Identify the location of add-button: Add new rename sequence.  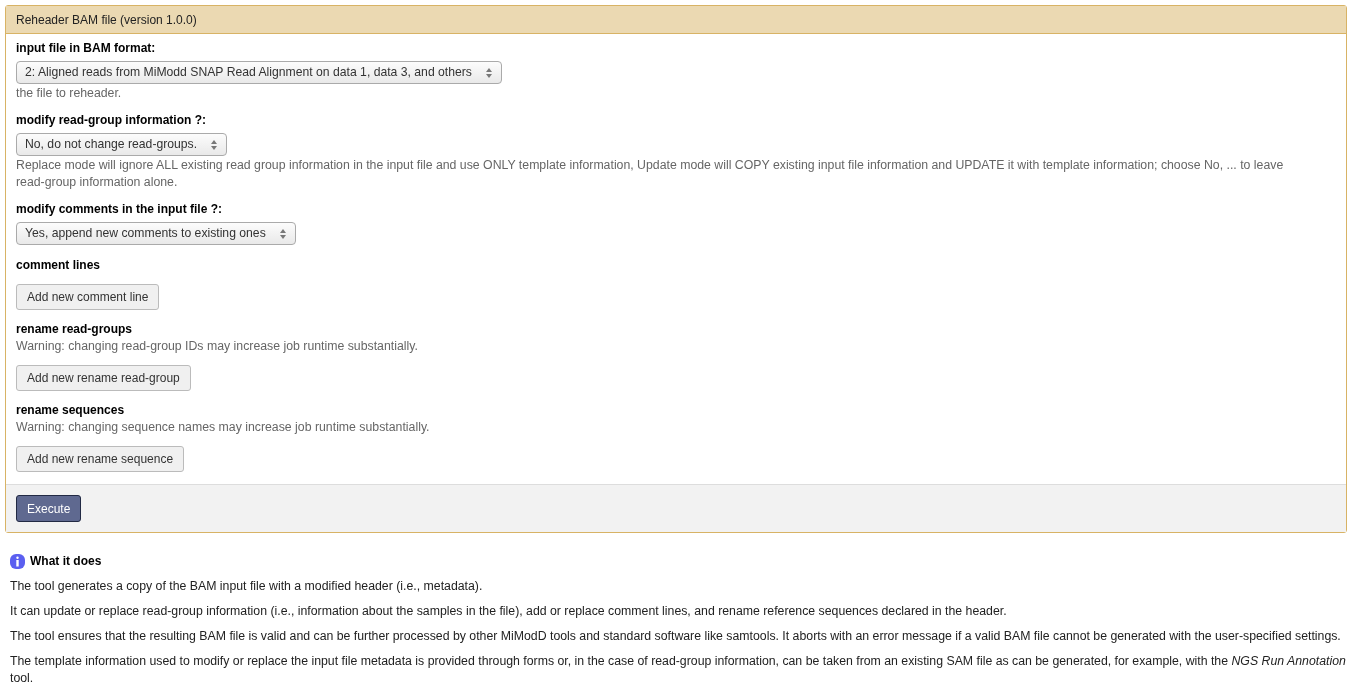
(100, 459).